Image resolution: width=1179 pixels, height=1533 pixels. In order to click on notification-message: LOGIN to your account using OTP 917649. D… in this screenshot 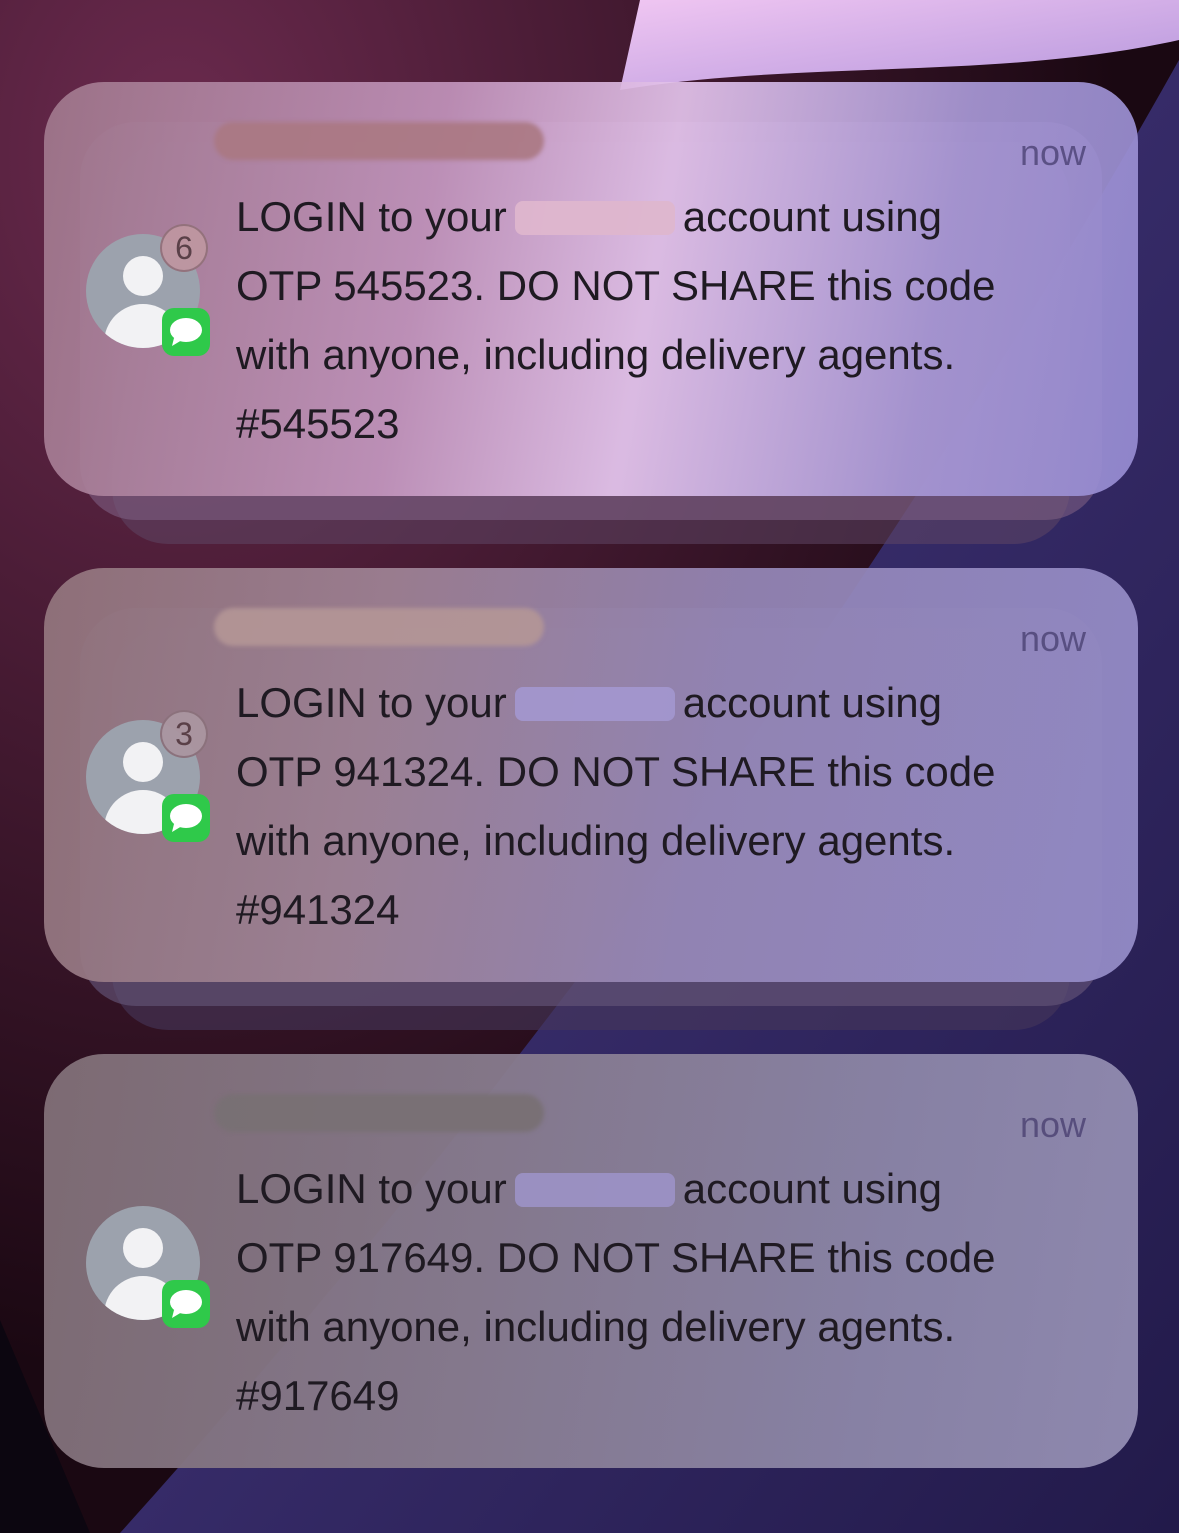, I will do `click(671, 1292)`.